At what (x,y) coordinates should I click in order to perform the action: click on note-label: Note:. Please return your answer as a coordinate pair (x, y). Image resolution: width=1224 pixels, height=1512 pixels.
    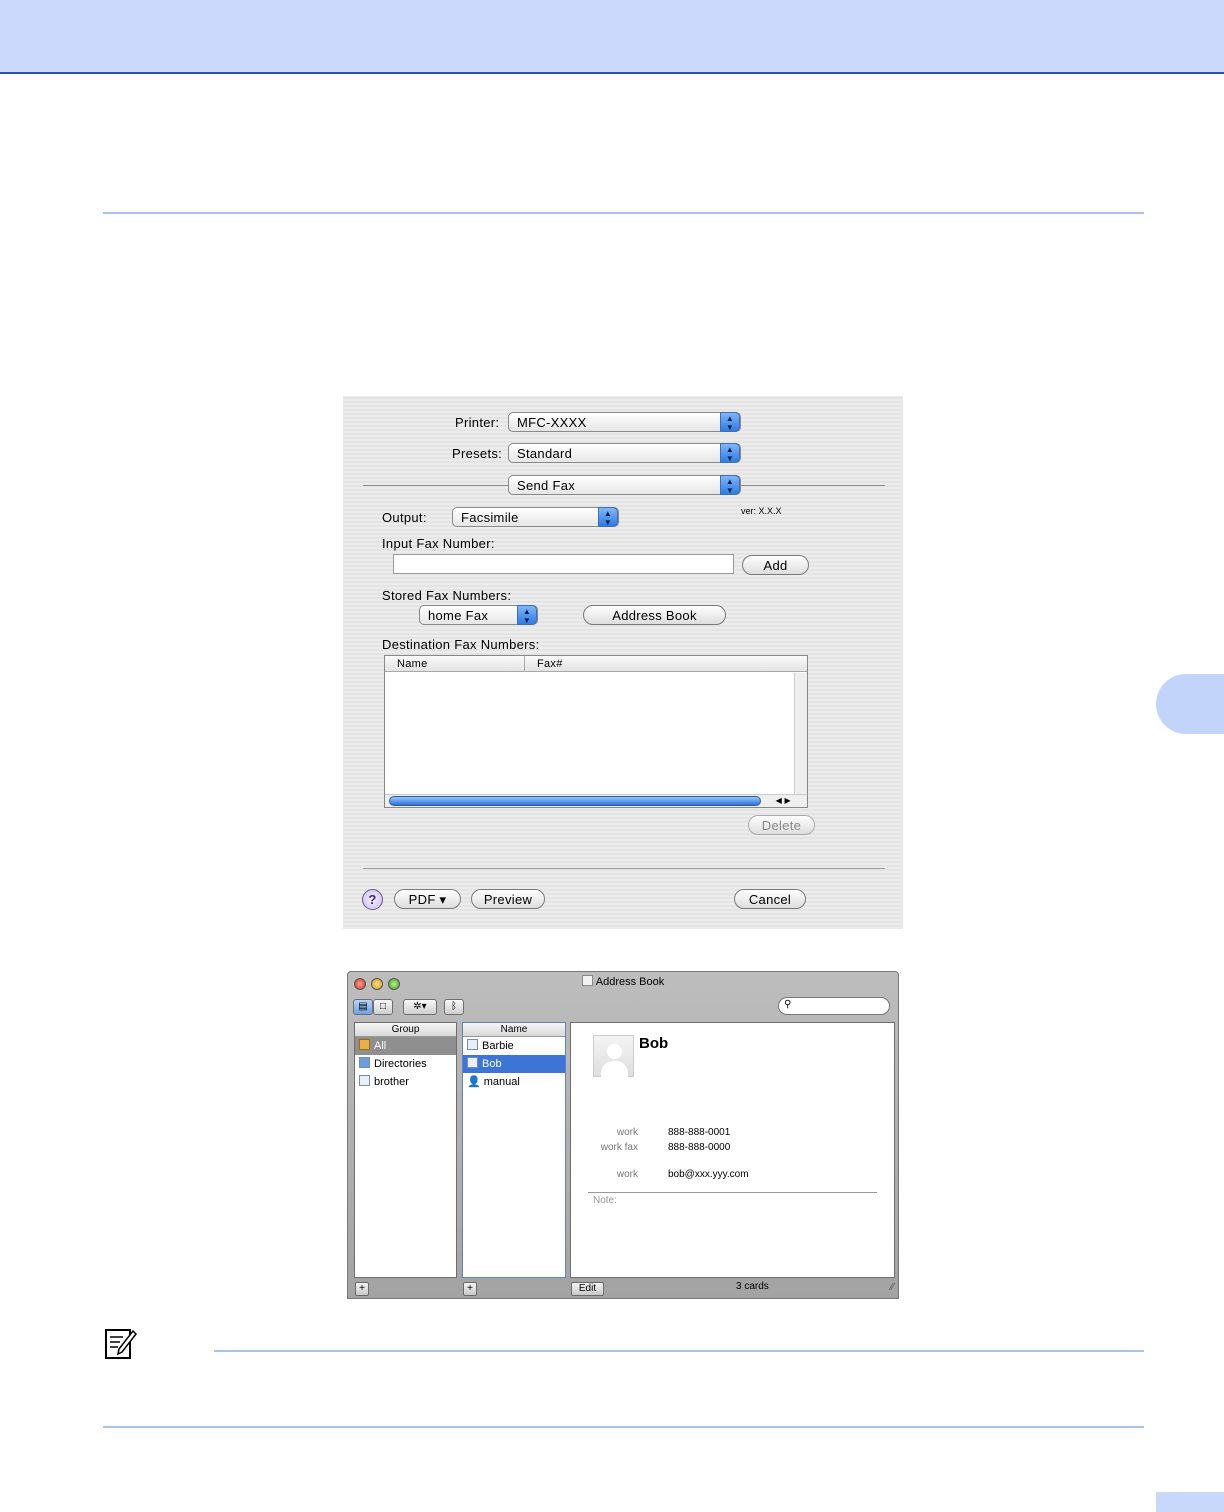
    Looking at the image, I should click on (605, 1200).